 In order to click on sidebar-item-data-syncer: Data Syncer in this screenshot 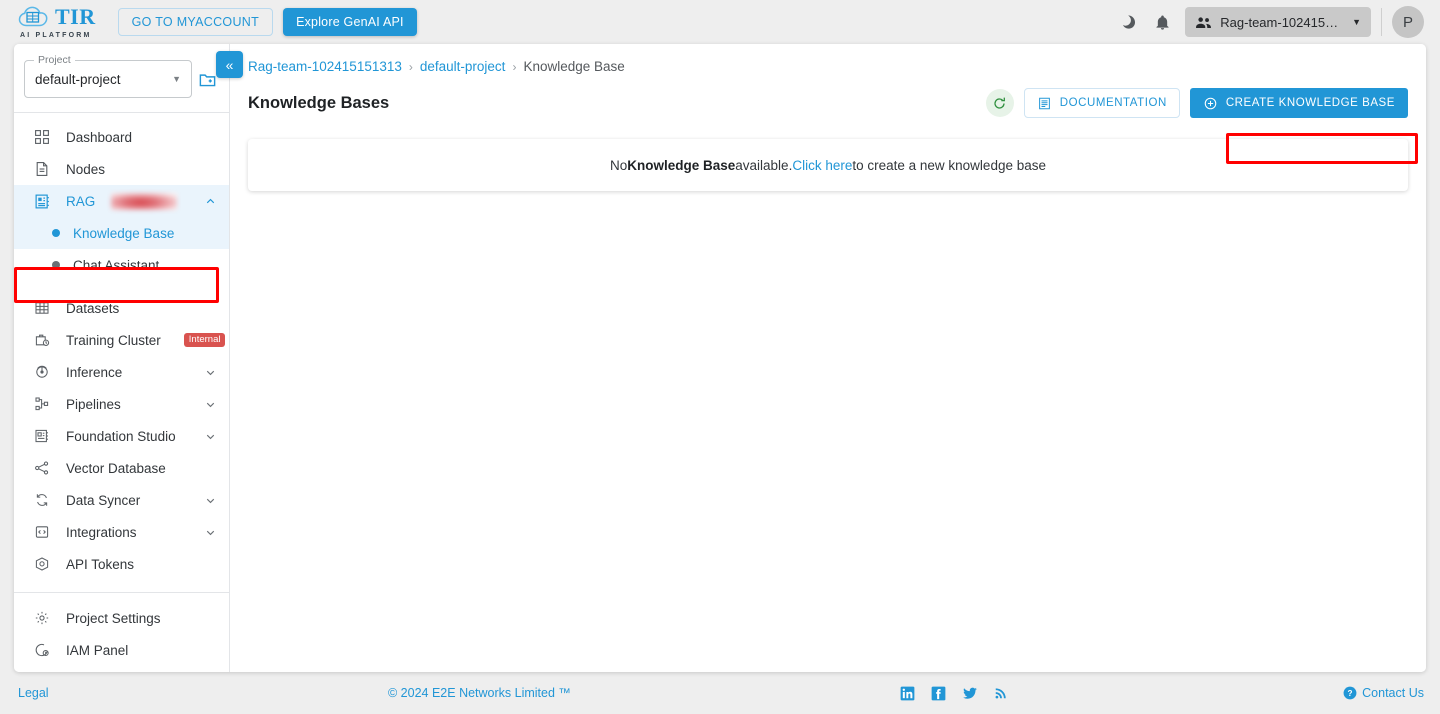, I will do `click(121, 500)`.